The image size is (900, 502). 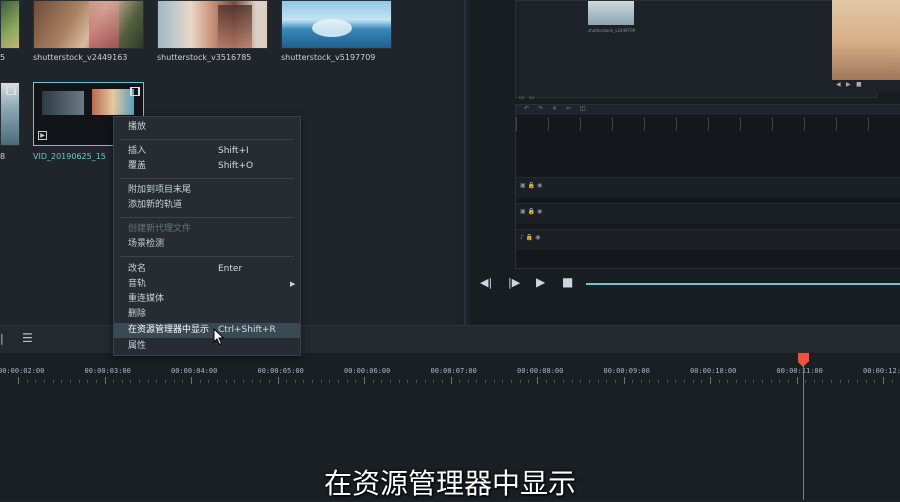 What do you see at coordinates (708, 239) in the screenshot?
I see `mini-track-3: ♪ 🔒 ◉` at bounding box center [708, 239].